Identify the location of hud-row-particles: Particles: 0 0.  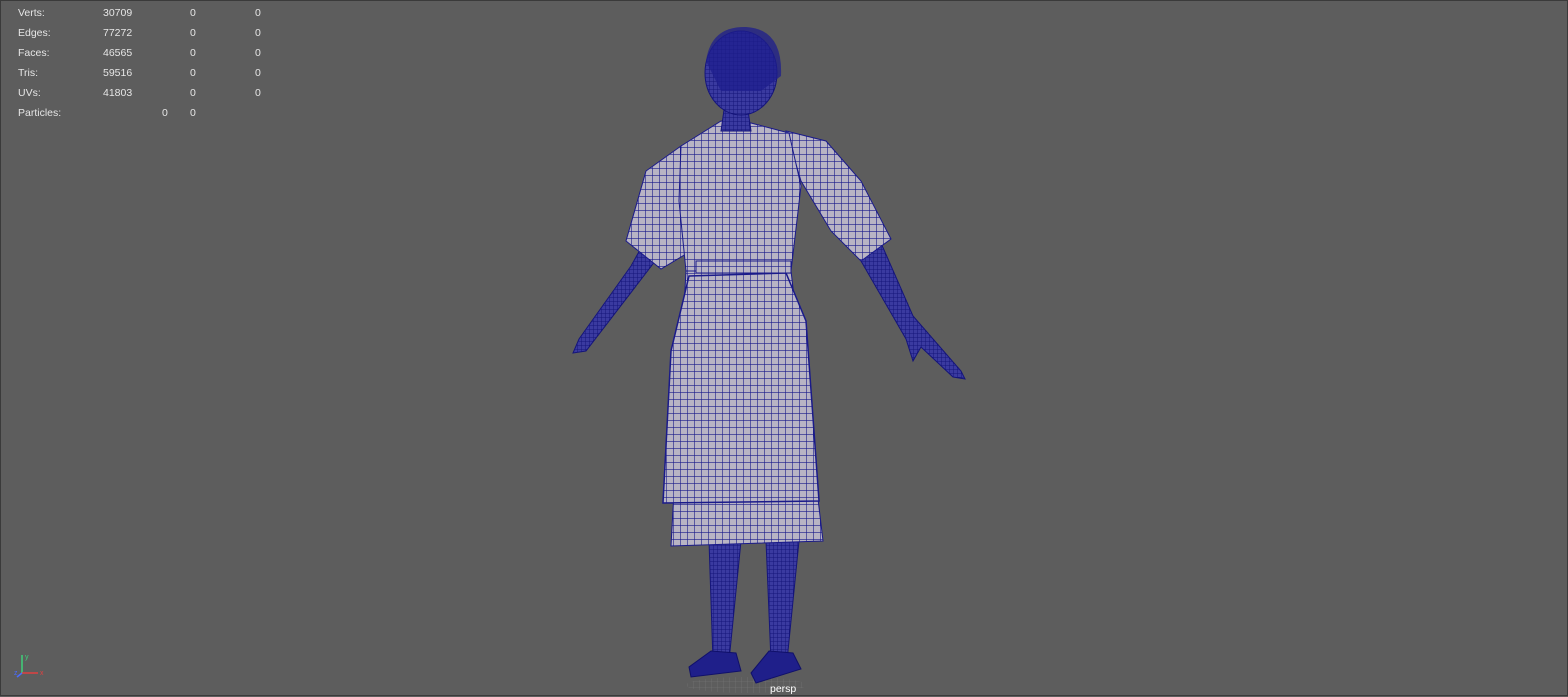
(148, 113).